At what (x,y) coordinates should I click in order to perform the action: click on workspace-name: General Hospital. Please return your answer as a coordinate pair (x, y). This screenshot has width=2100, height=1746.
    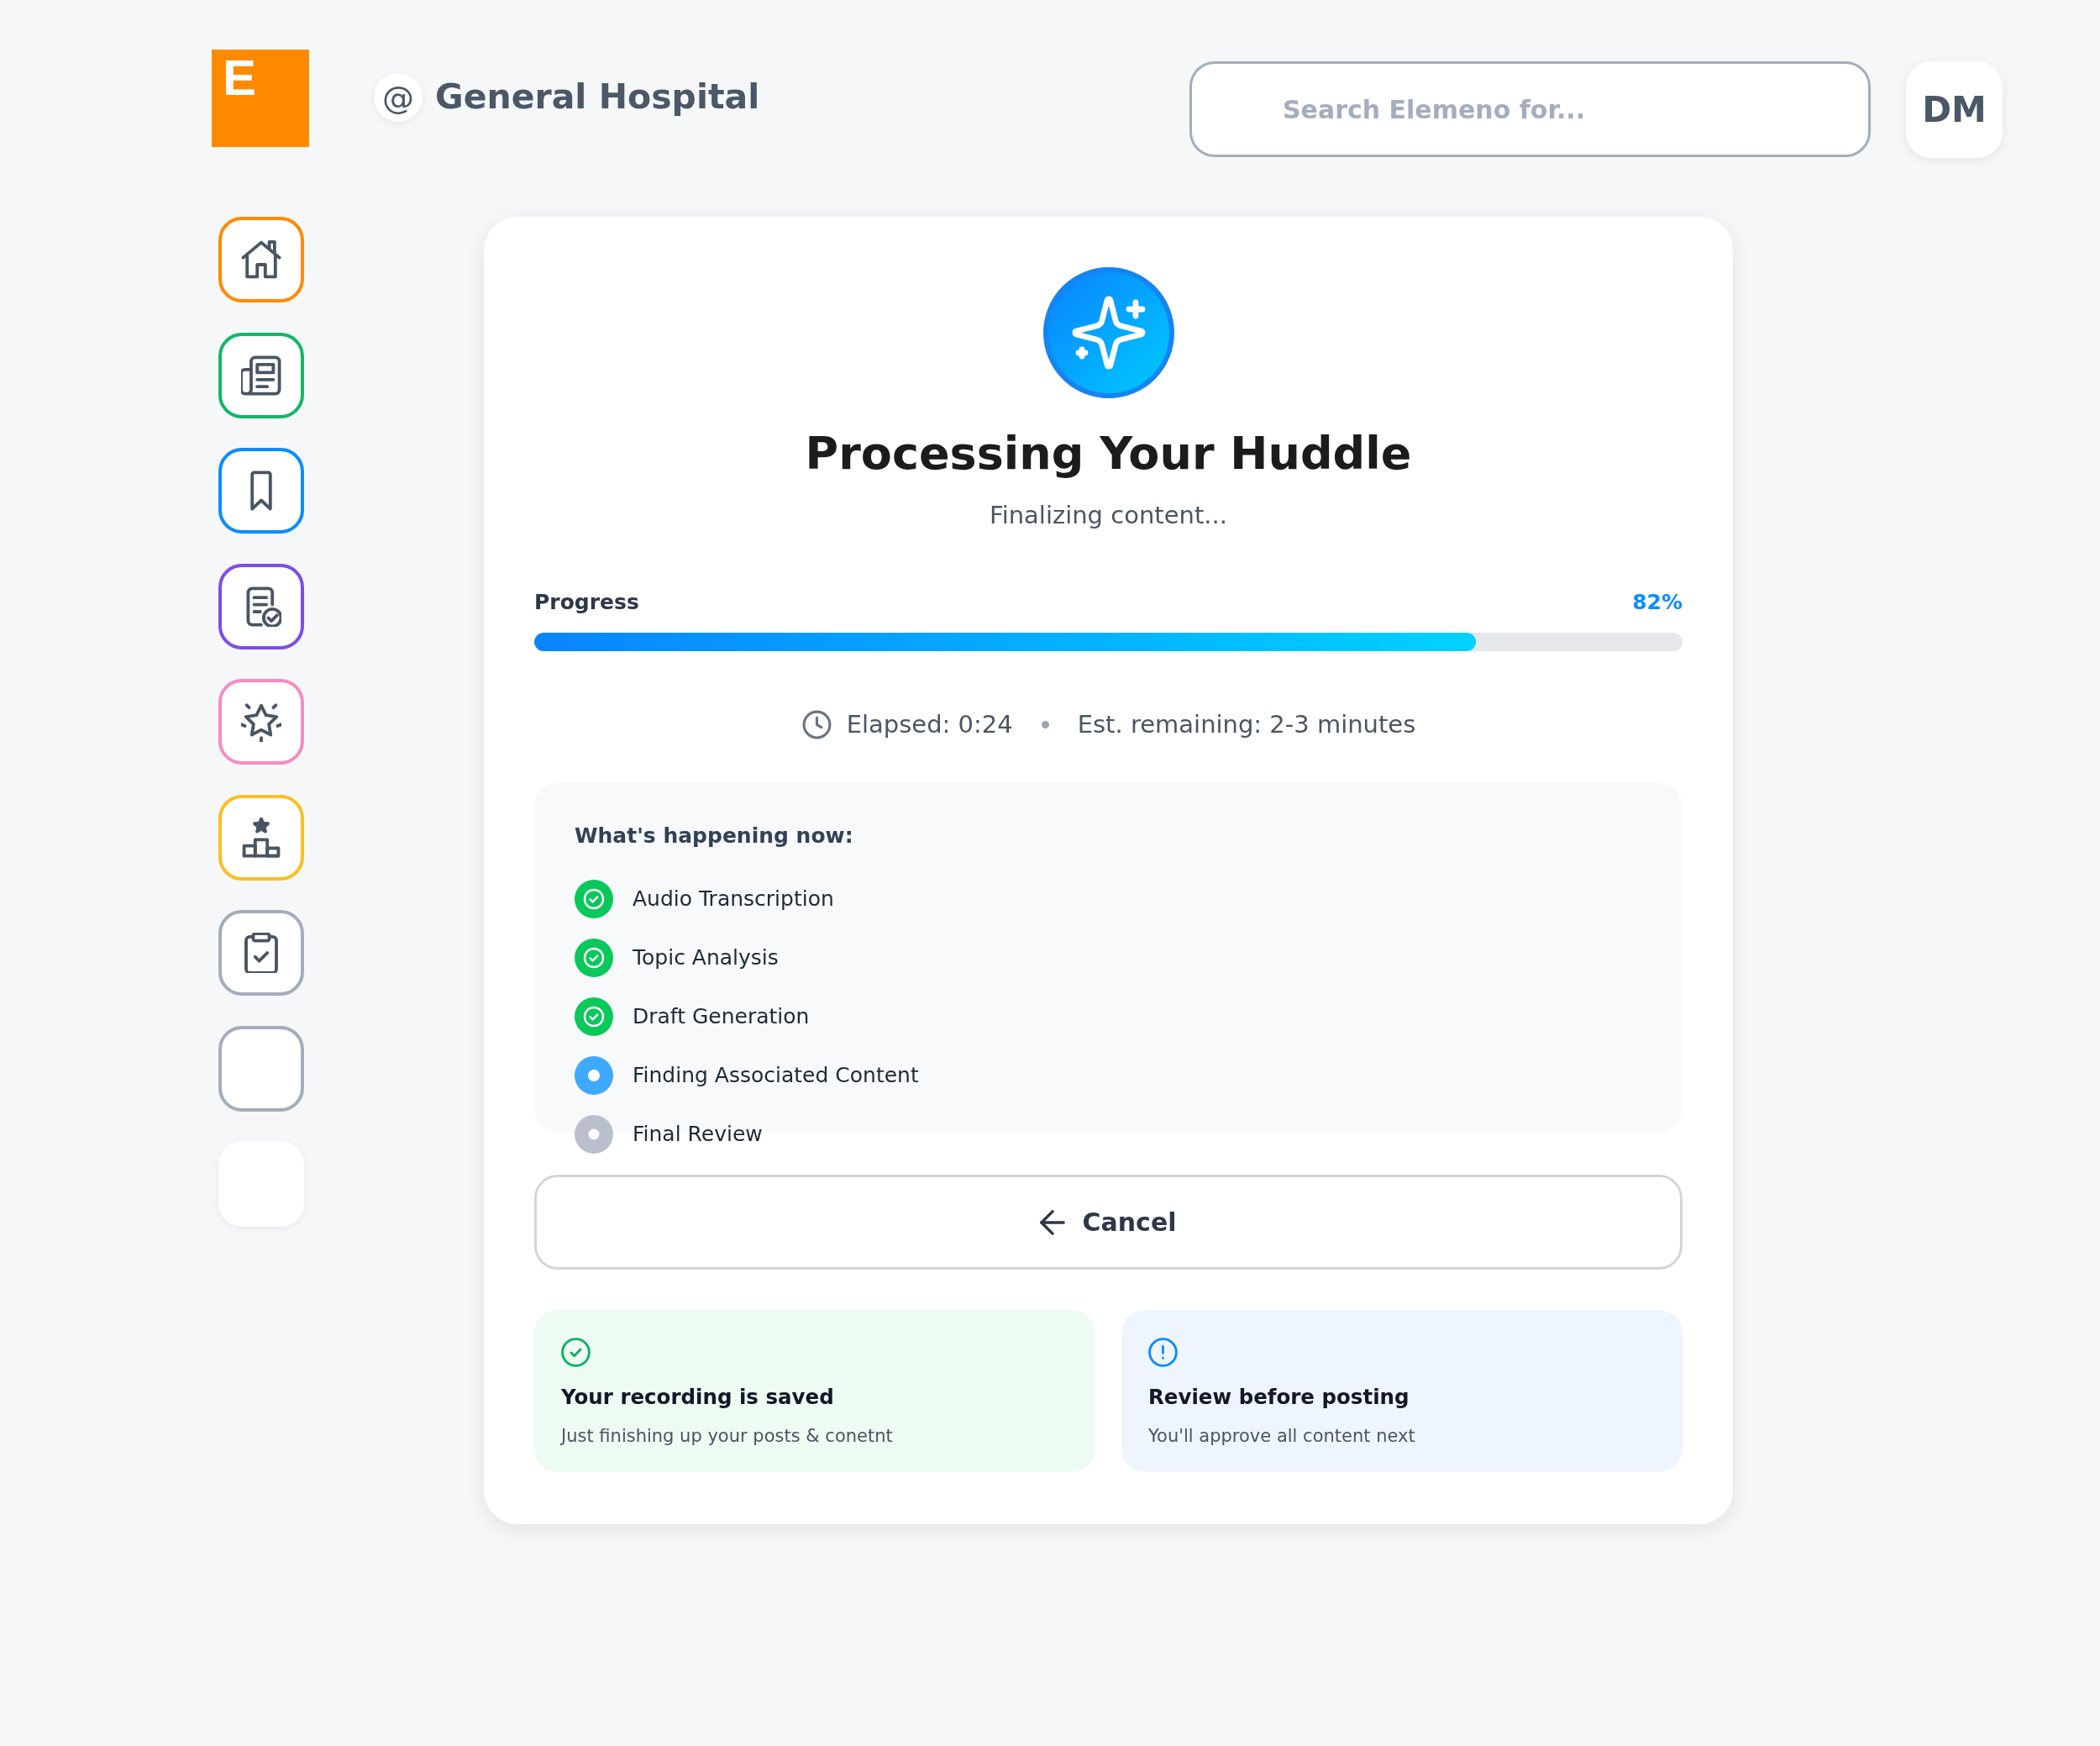
    Looking at the image, I should click on (597, 97).